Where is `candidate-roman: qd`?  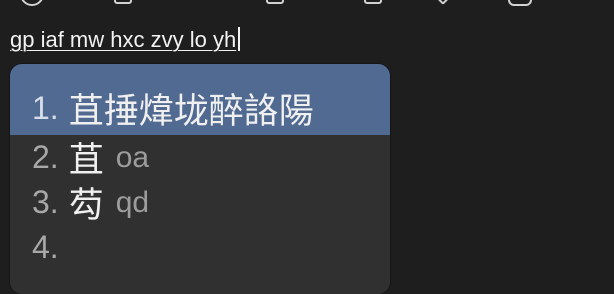
candidate-roman: qd is located at coordinates (132, 202).